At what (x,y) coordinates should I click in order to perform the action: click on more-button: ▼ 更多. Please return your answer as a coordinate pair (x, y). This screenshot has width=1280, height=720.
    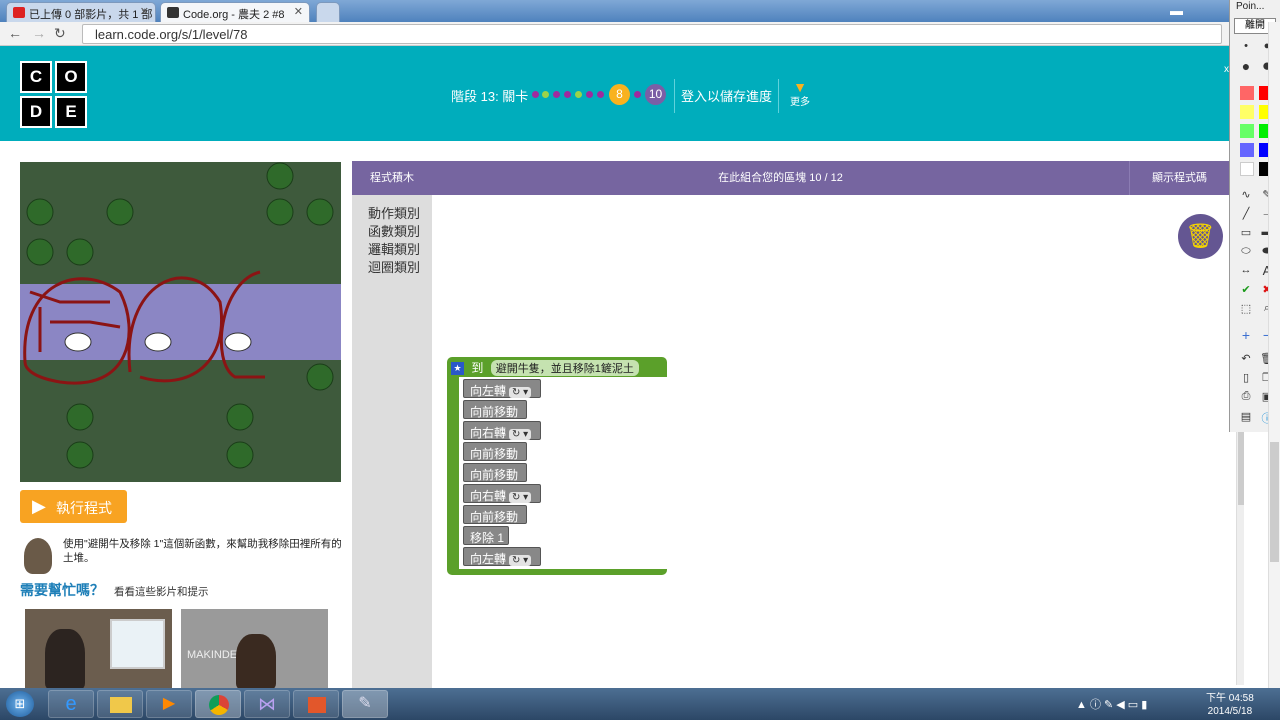
    Looking at the image, I should click on (800, 94).